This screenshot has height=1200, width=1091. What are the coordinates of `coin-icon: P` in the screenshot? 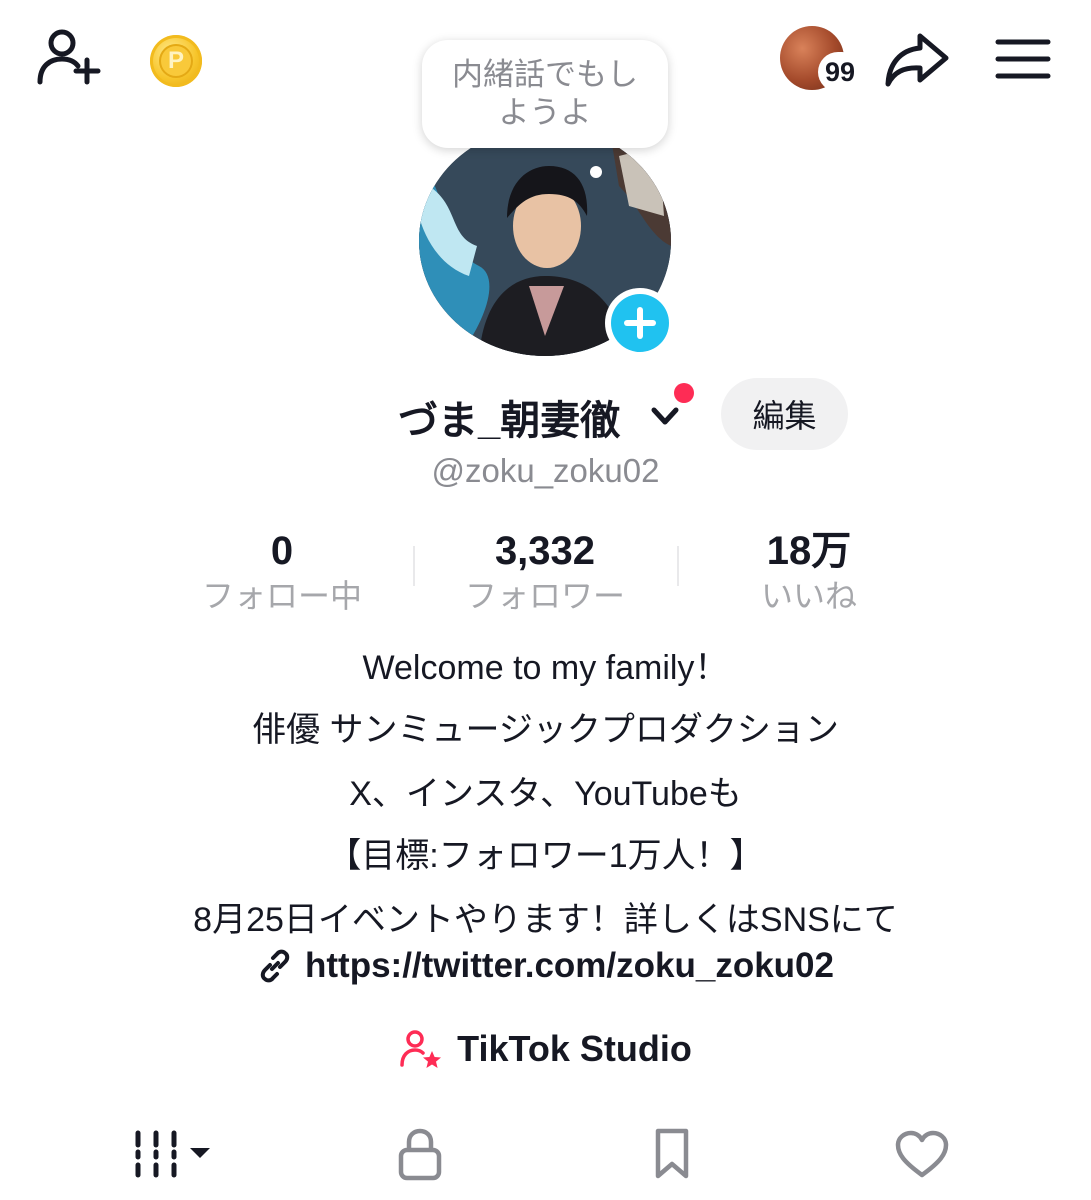 It's located at (176, 61).